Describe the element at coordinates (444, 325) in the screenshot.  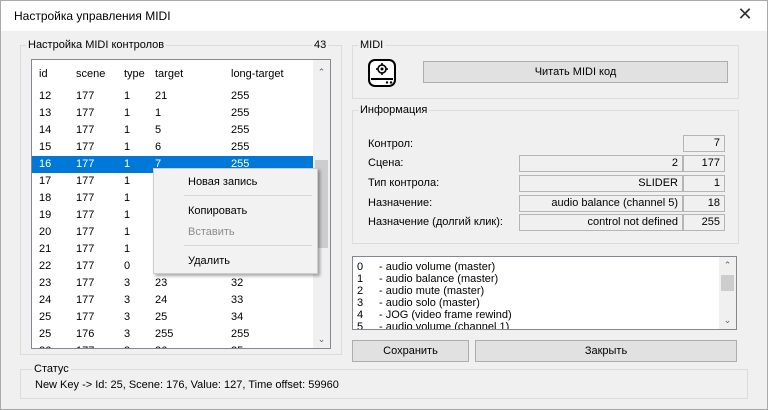
I see `list-item-text: - audio volume (channel 1)` at that location.